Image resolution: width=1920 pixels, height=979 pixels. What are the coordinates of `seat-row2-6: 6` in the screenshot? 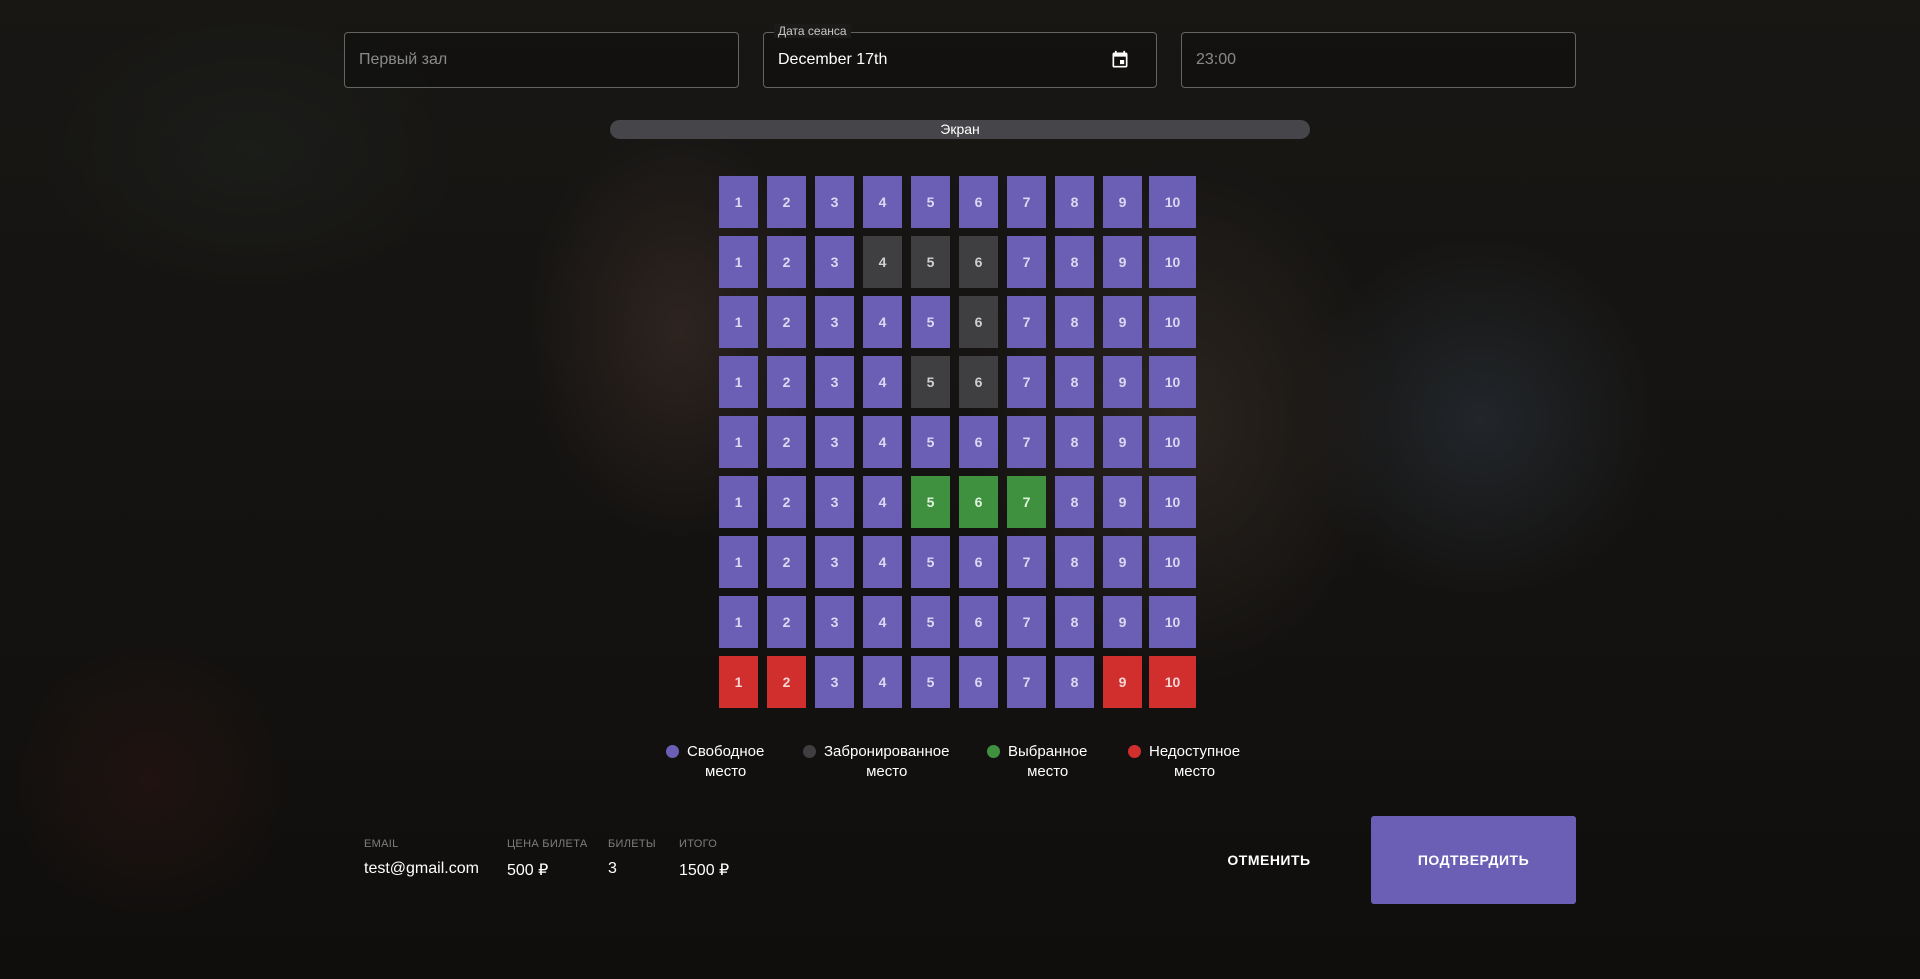 It's located at (978, 262).